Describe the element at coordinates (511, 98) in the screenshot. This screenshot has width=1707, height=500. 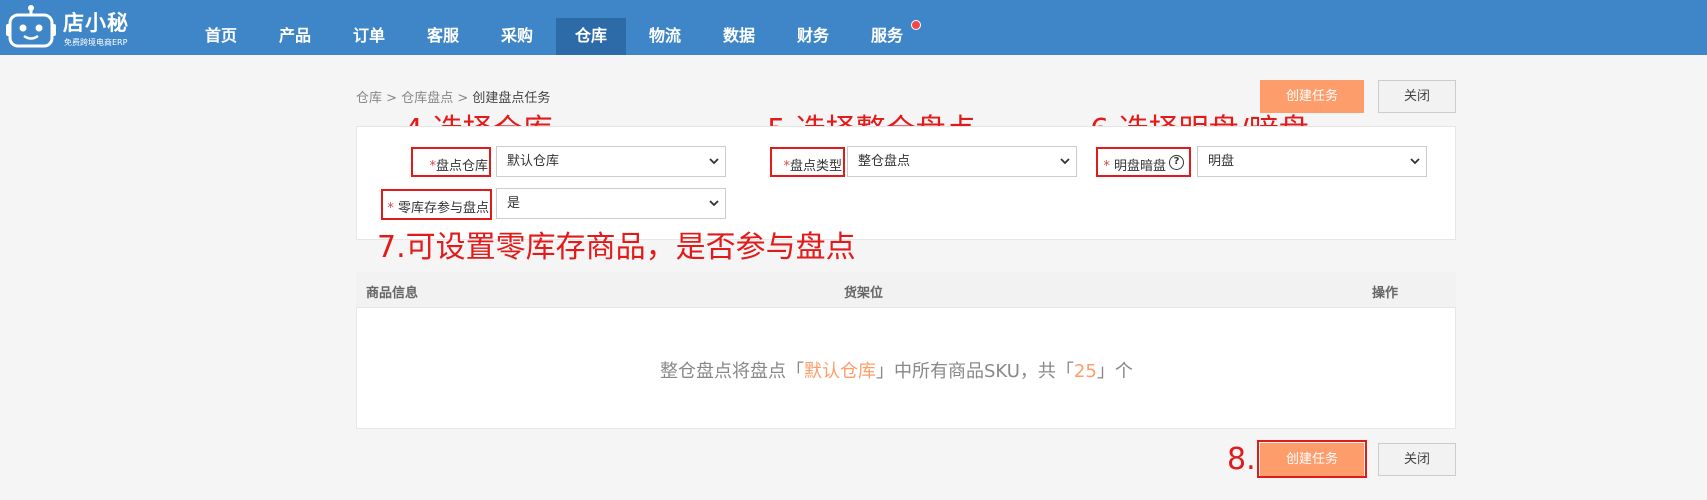
I see `breadcrumb-current: 创建盘点任务` at that location.